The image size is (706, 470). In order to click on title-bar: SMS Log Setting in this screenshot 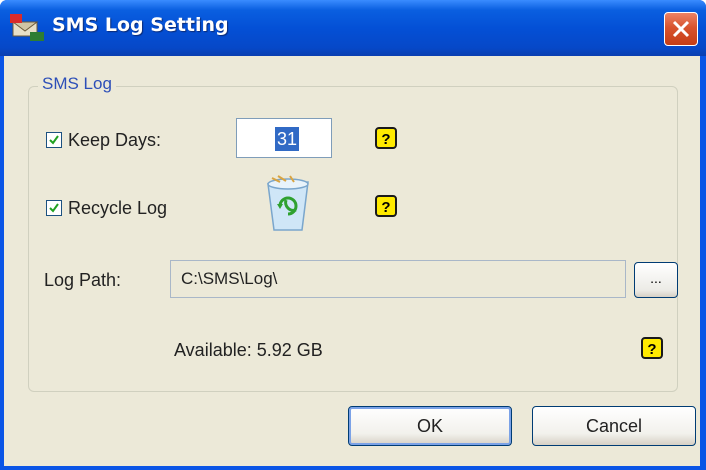, I will do `click(353, 28)`.